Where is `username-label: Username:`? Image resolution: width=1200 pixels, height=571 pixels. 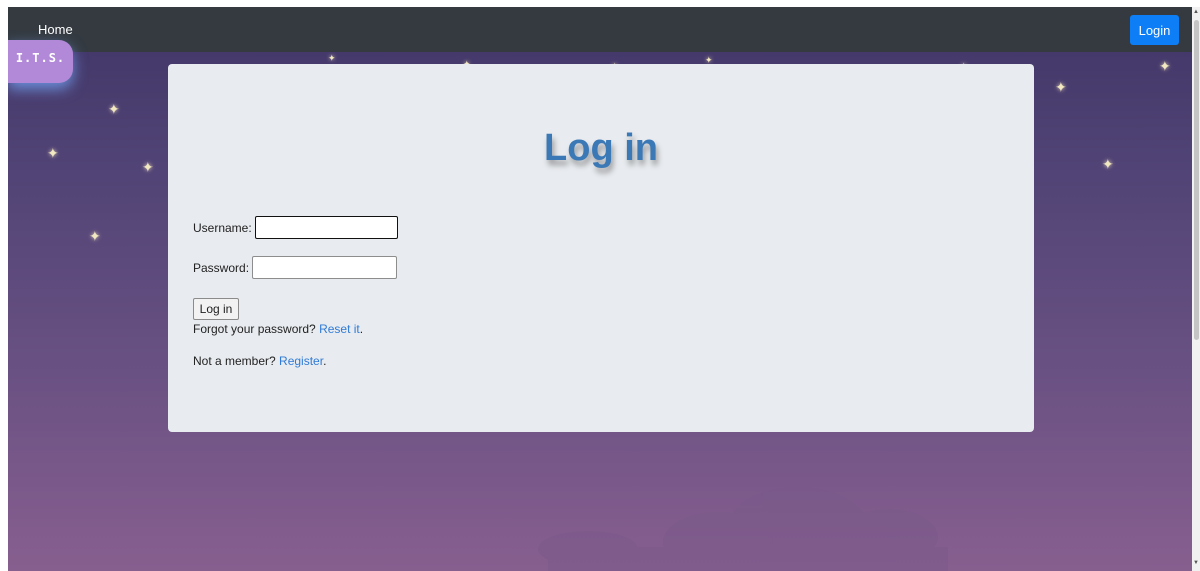 username-label: Username: is located at coordinates (222, 227).